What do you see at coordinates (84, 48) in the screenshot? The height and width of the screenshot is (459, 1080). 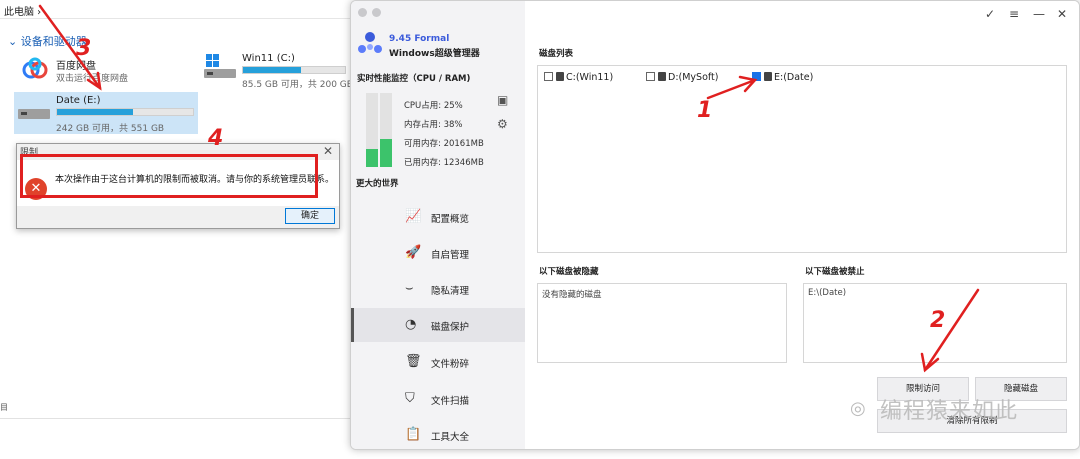 I see `annotation-number: 3` at bounding box center [84, 48].